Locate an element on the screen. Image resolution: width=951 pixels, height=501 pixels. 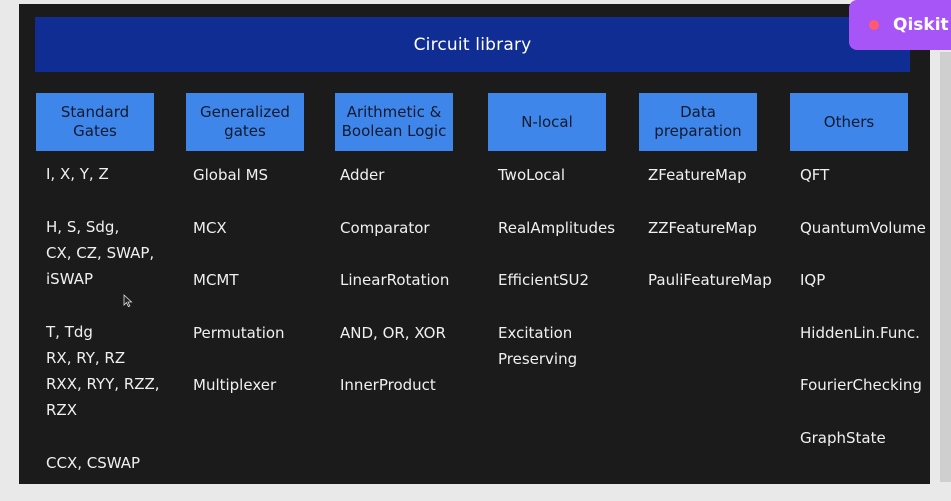
list-item: GraphState is located at coordinates (843, 438).